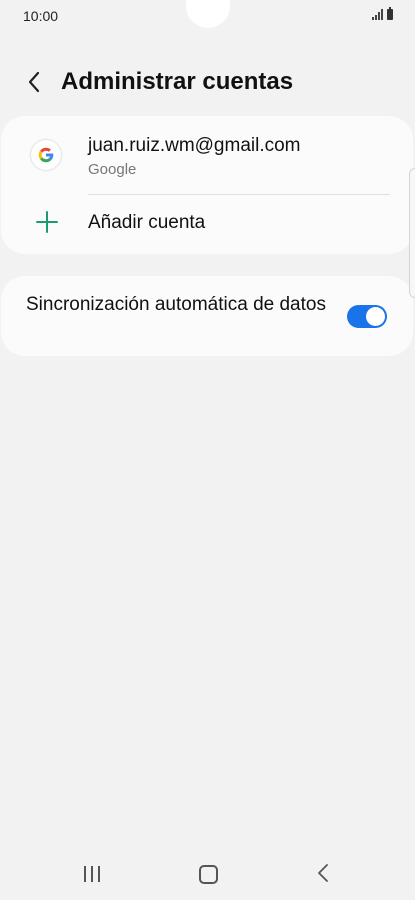 The image size is (415, 900). Describe the element at coordinates (147, 222) in the screenshot. I see `add-account-label: Añadir cuenta` at that location.